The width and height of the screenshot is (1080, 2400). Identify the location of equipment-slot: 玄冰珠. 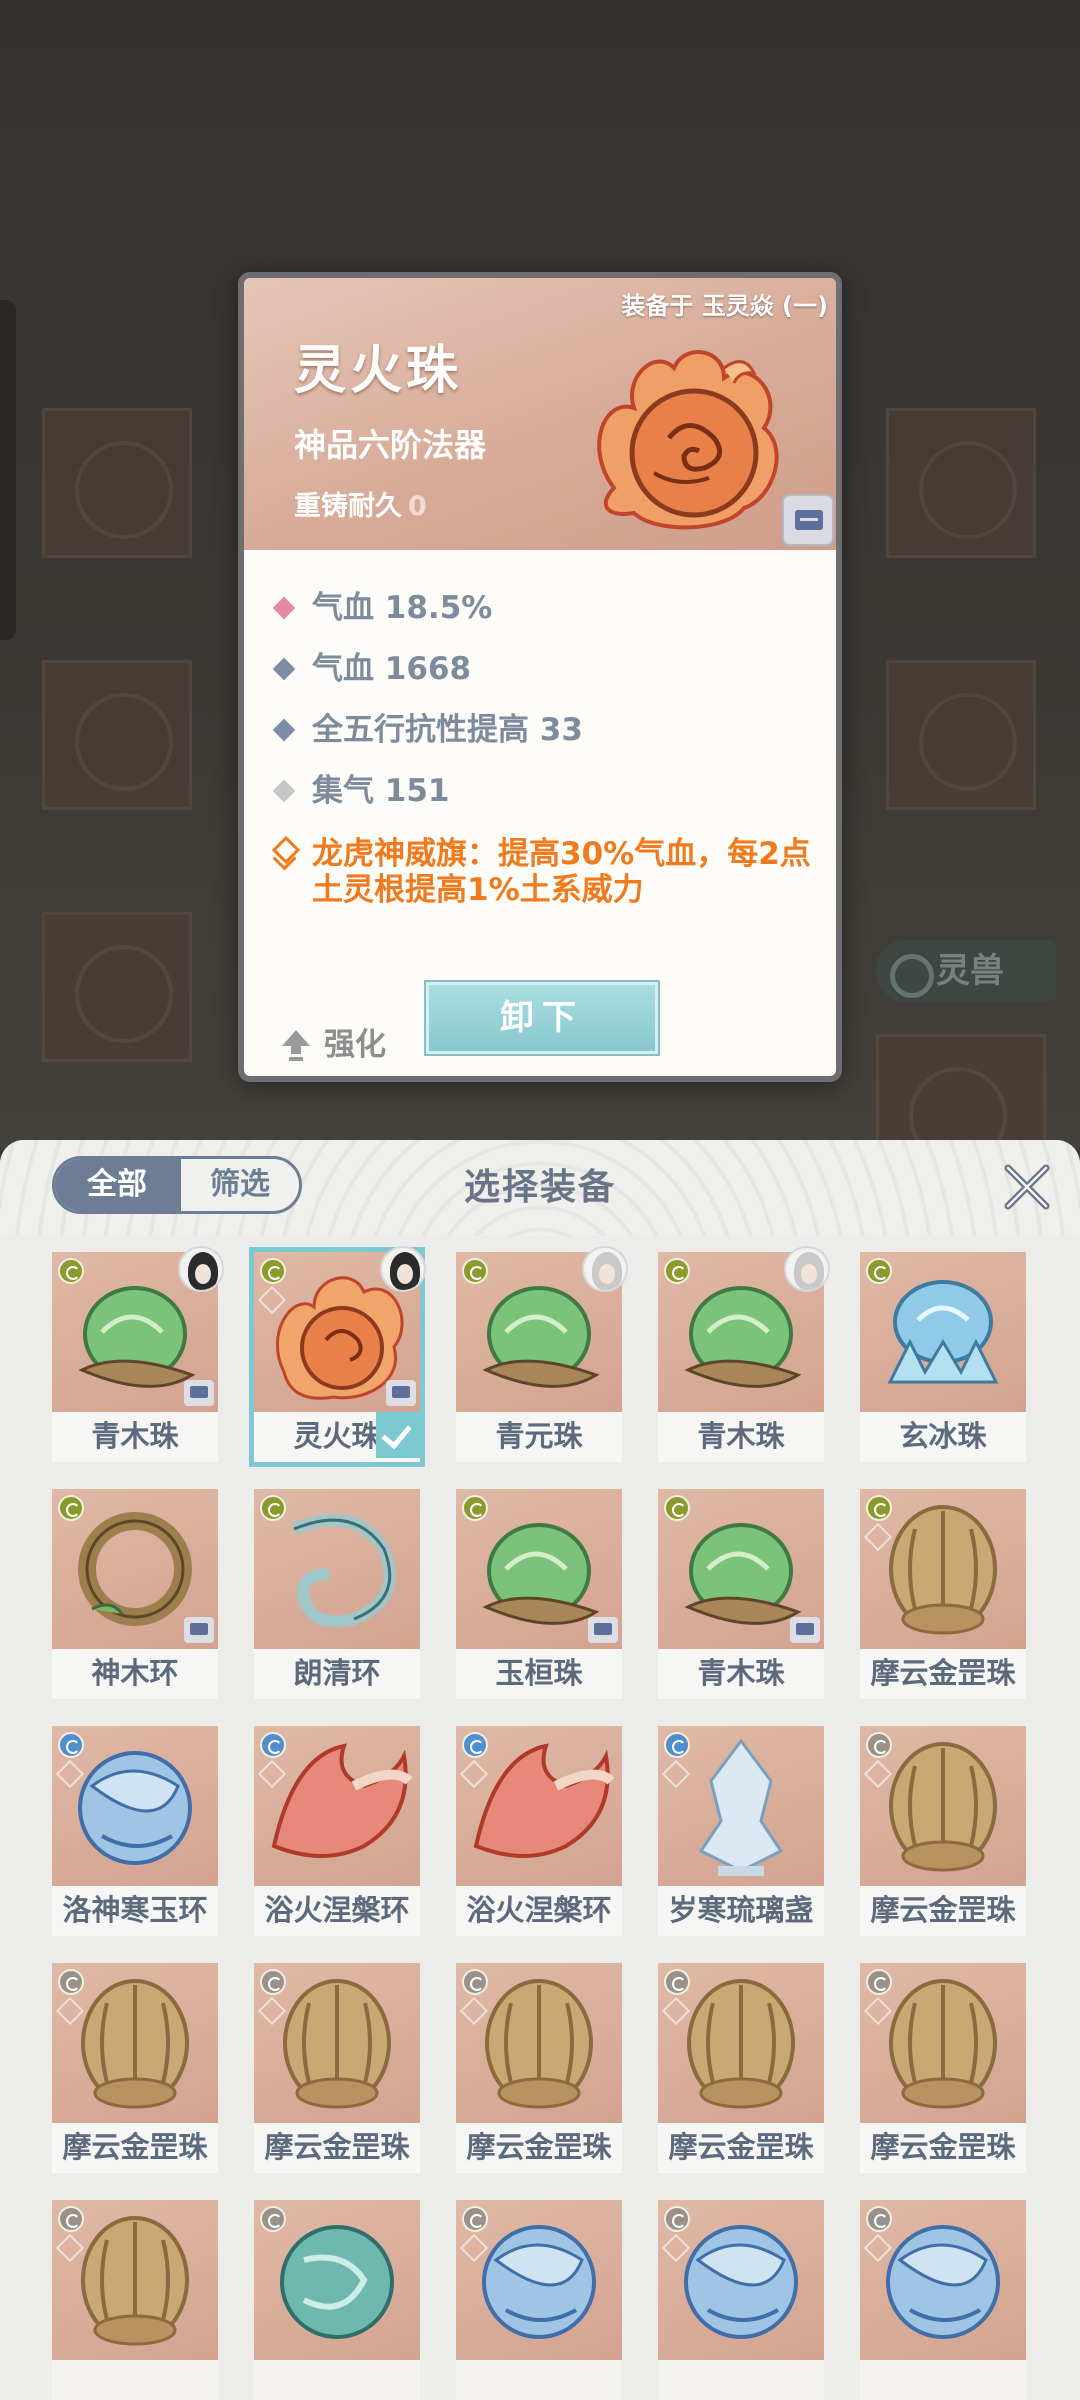
(943, 1357).